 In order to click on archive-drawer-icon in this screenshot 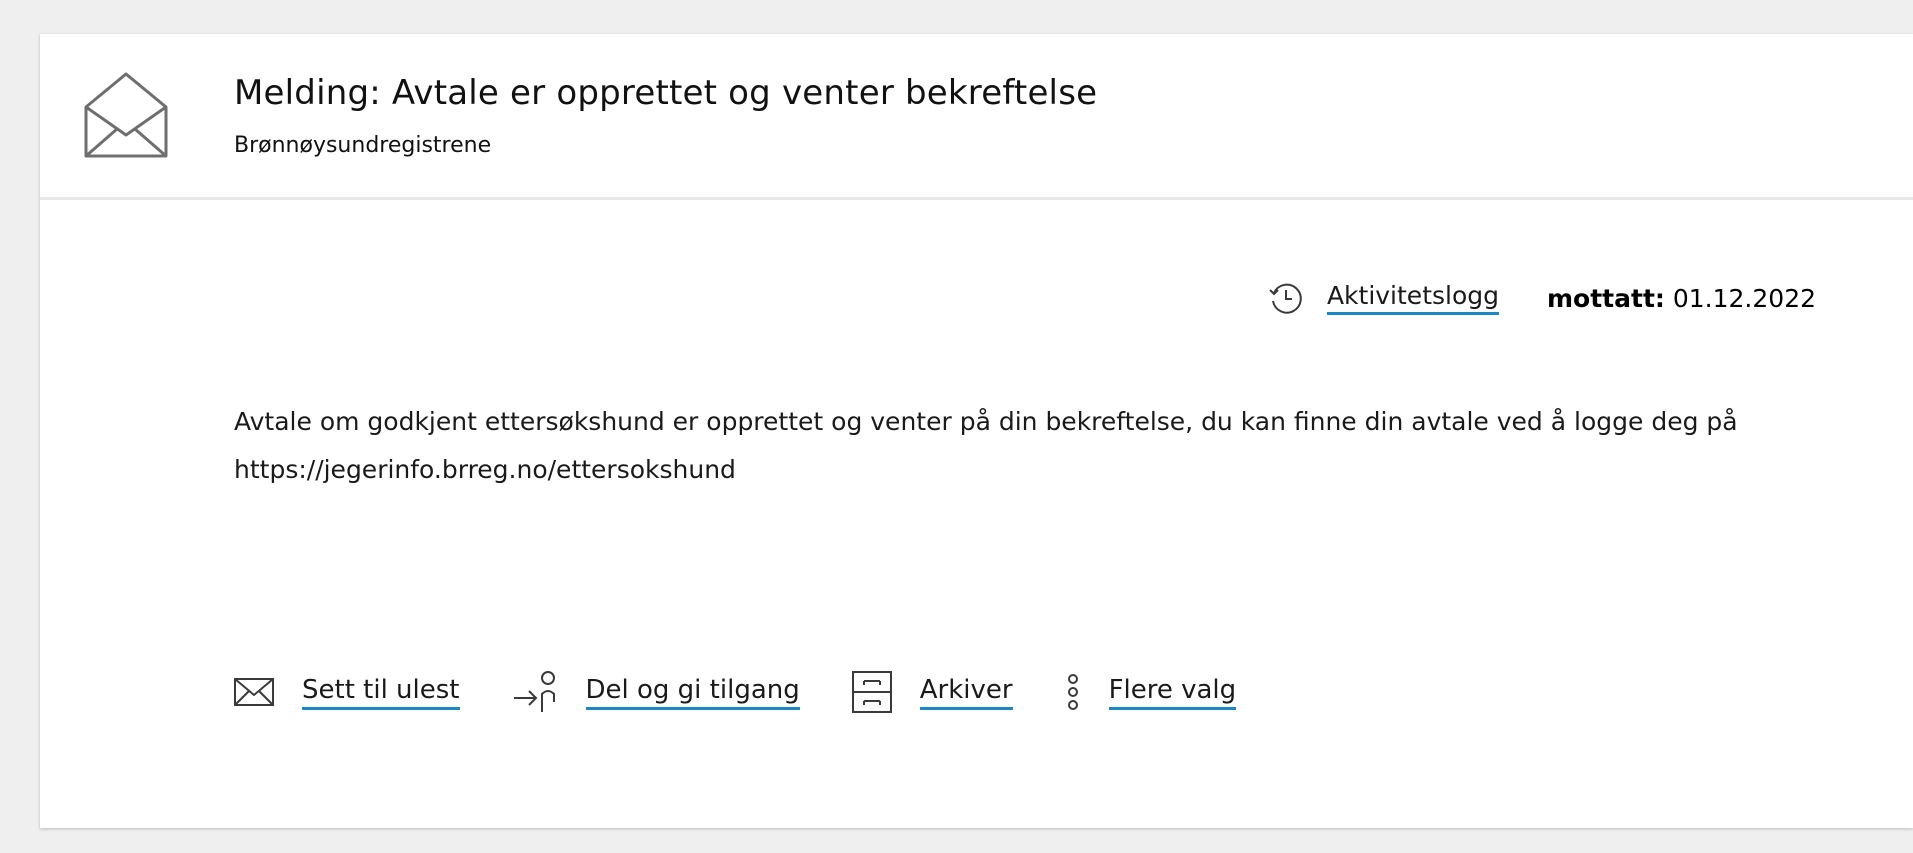, I will do `click(871, 692)`.